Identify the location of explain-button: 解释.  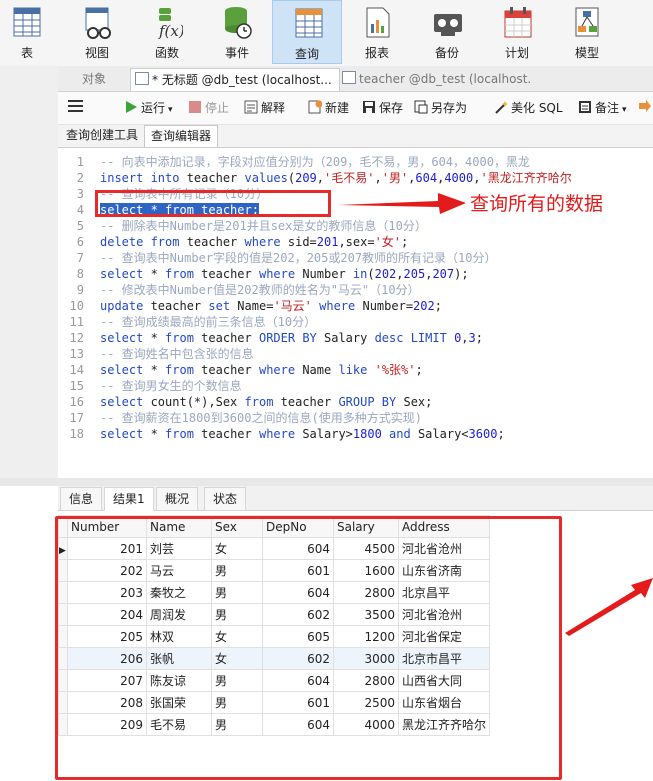
(264, 108).